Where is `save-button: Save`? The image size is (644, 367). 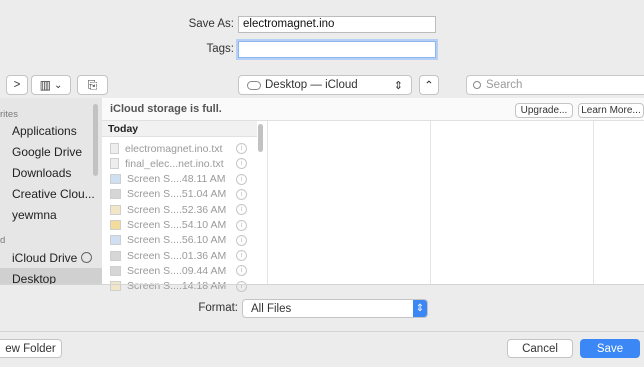 save-button: Save is located at coordinates (610, 348).